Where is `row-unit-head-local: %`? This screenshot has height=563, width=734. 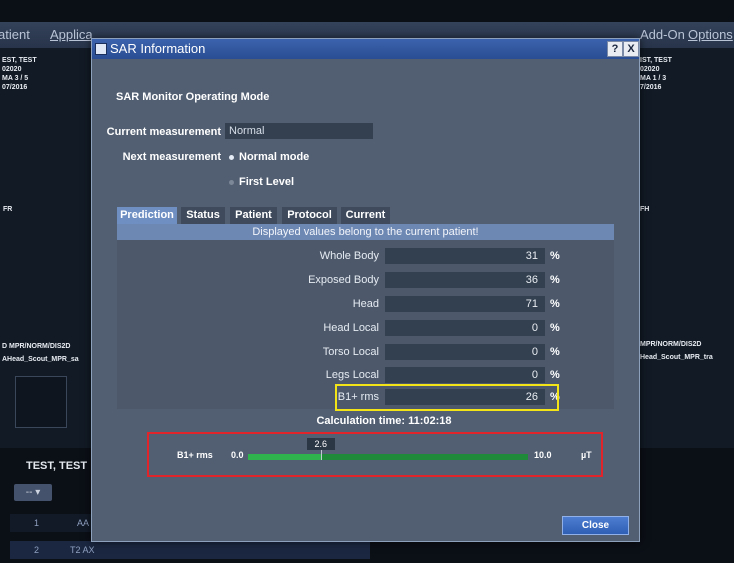 row-unit-head-local: % is located at coordinates (555, 328).